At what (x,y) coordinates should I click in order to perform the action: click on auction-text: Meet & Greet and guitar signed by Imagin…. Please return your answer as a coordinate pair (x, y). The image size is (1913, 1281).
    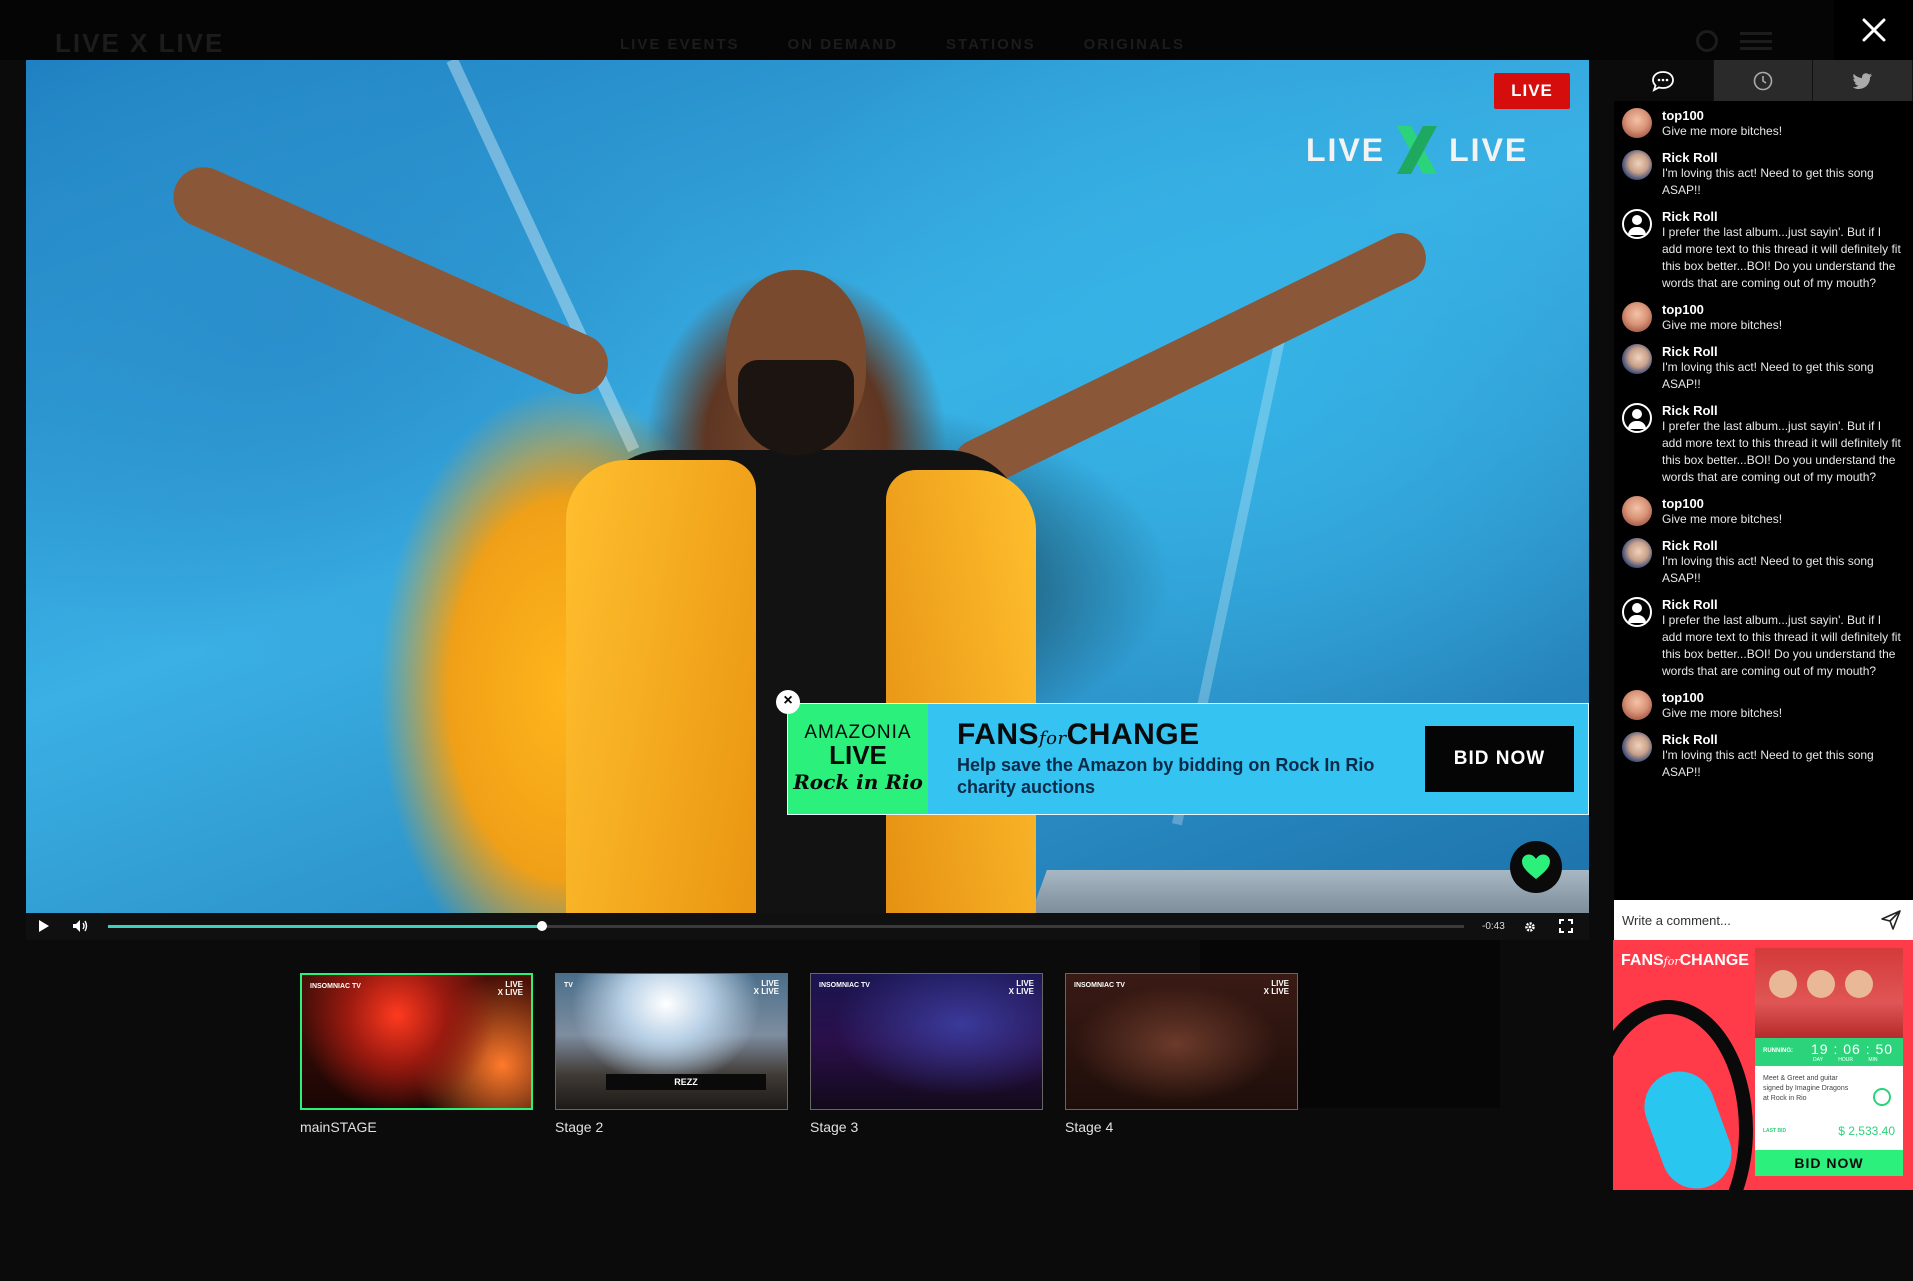
    Looking at the image, I should click on (1806, 1088).